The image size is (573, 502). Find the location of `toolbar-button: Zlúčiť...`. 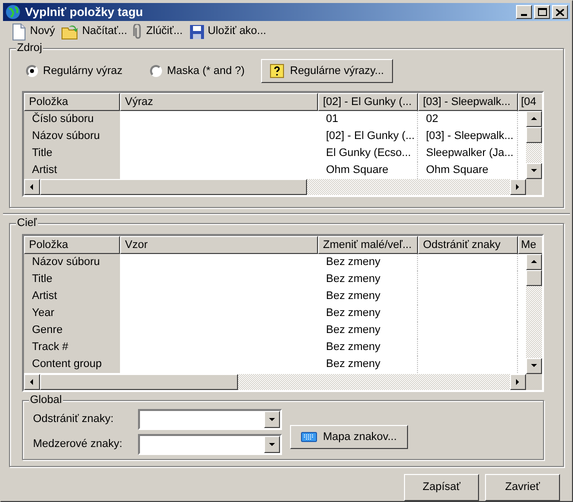

toolbar-button: Zlúčiť... is located at coordinates (158, 31).